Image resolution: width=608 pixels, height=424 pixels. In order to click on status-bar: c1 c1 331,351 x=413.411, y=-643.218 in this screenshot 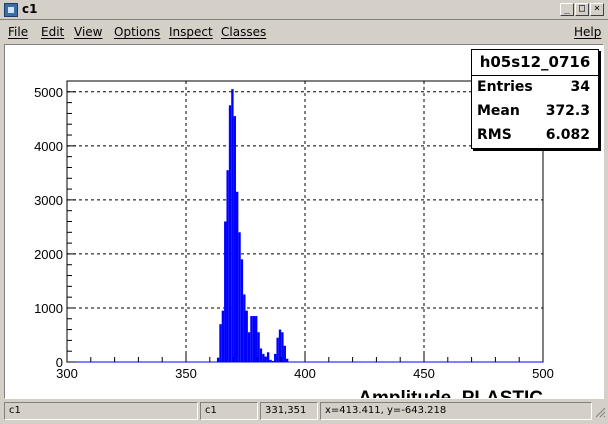, I will do `click(304, 412)`.